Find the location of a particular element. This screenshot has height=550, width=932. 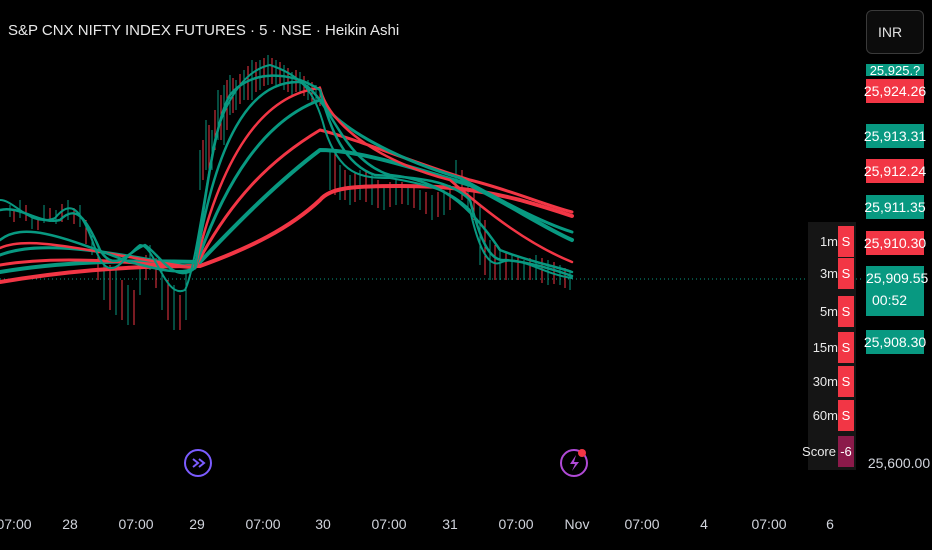

mtf-row: 60m S is located at coordinates (832, 415).